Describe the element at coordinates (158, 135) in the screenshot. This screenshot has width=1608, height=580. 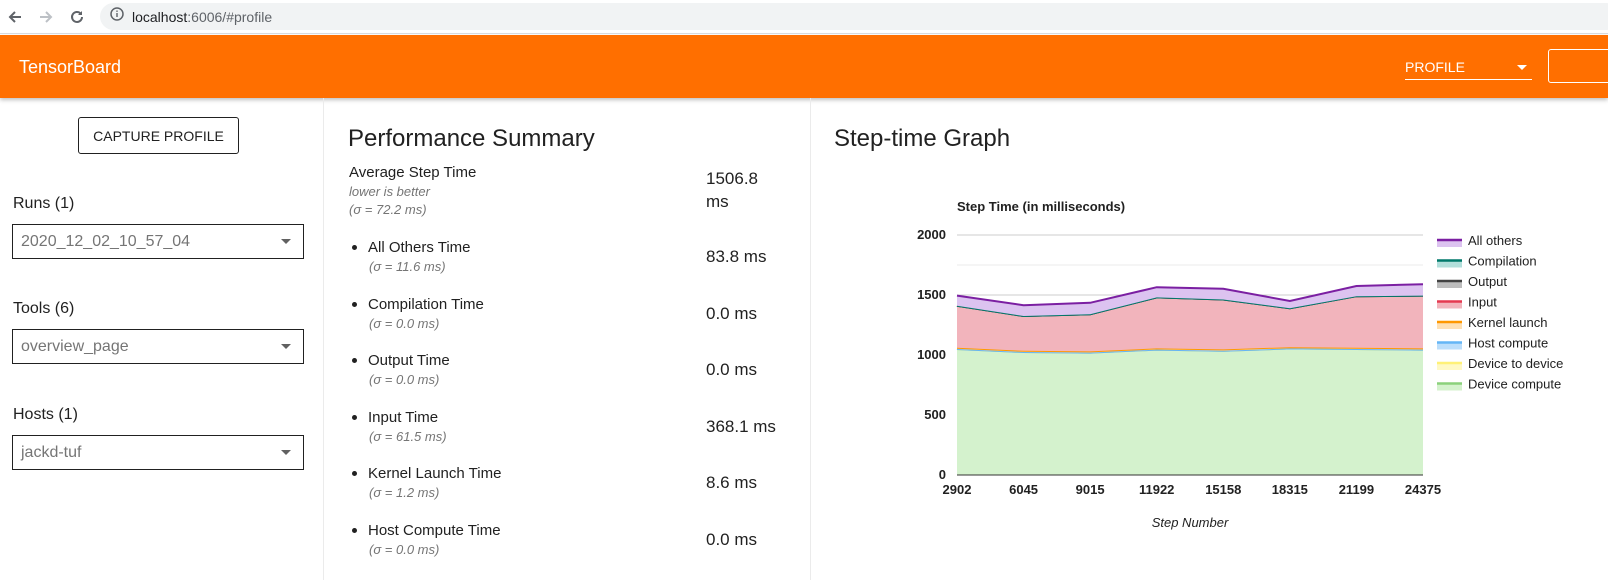
I see `capture-profile-button: CAPTURE PROFILE` at that location.